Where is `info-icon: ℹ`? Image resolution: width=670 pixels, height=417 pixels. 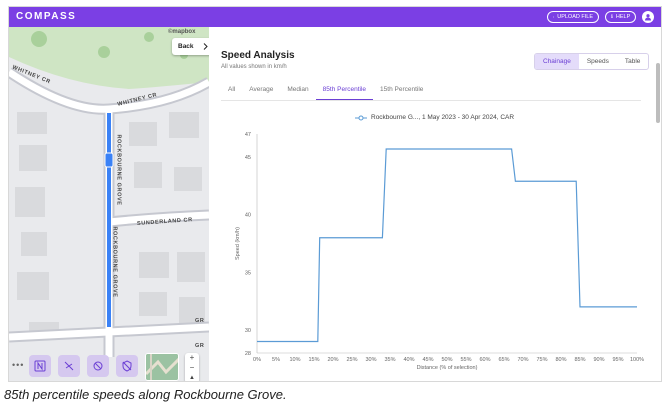
info-icon: ℹ is located at coordinates (612, 17).